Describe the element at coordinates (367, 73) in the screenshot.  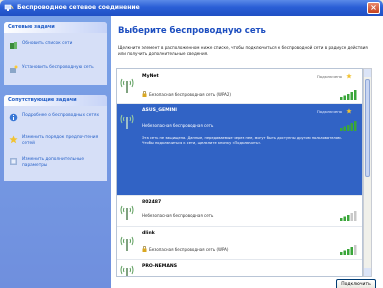
I see `scroll-up-button` at that location.